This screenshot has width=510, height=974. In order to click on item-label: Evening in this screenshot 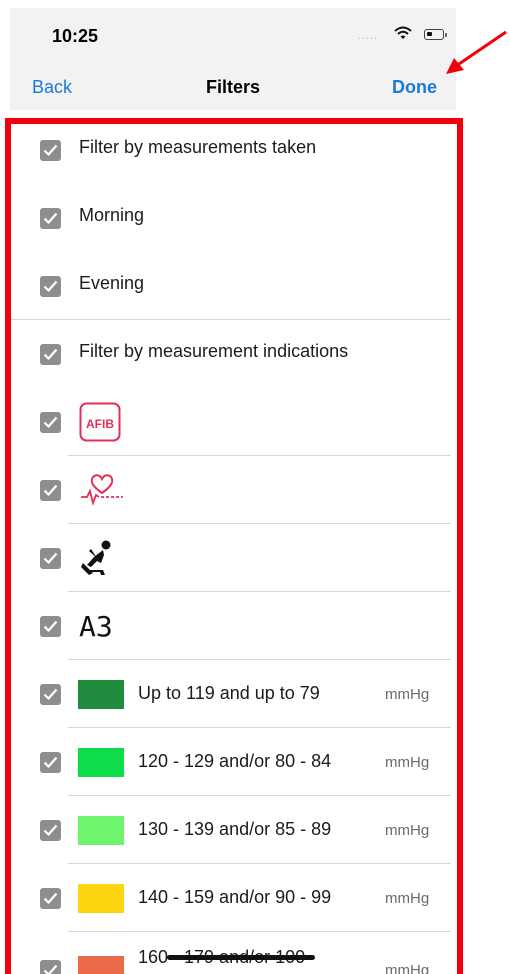, I will do `click(112, 283)`.